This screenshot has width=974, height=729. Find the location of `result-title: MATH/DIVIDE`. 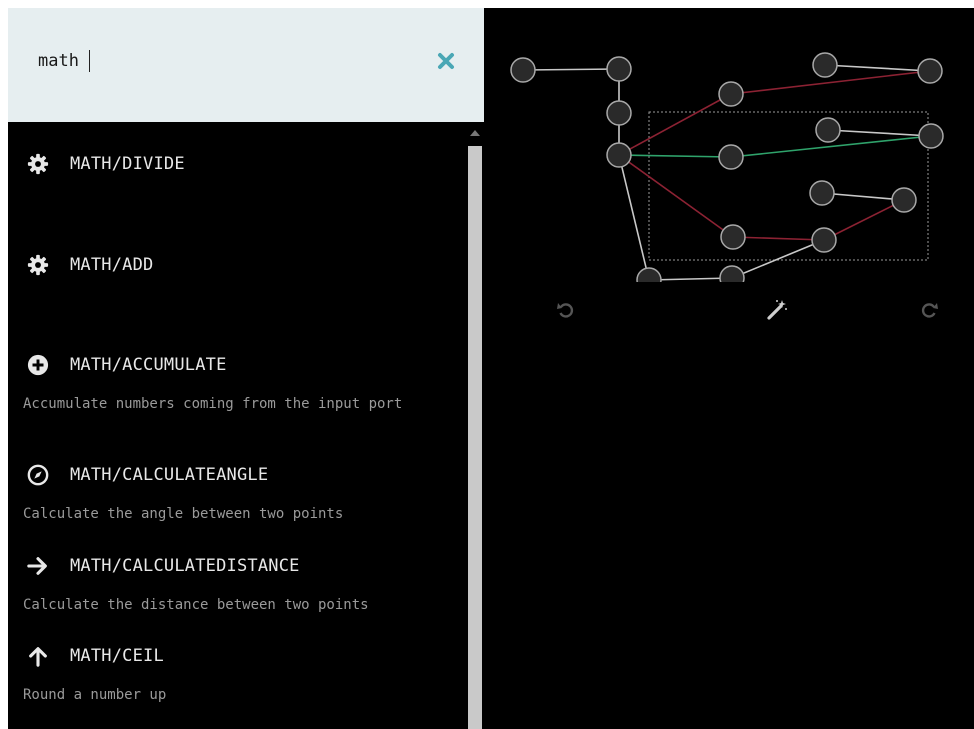

result-title: MATH/DIVIDE is located at coordinates (127, 164).